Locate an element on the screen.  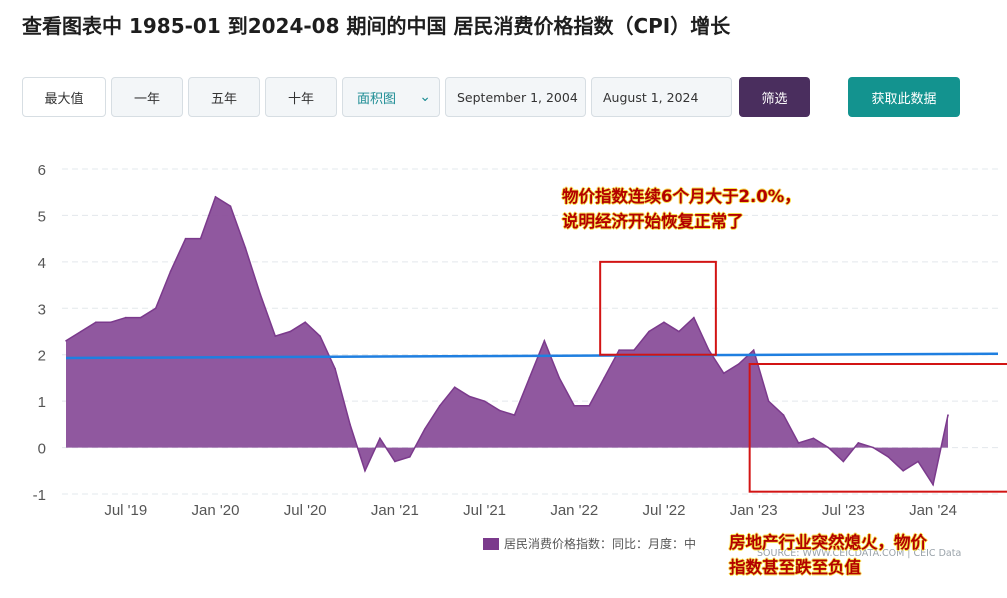
legend: 居民消费价格指数：同比：月度：中 is located at coordinates (589, 543).